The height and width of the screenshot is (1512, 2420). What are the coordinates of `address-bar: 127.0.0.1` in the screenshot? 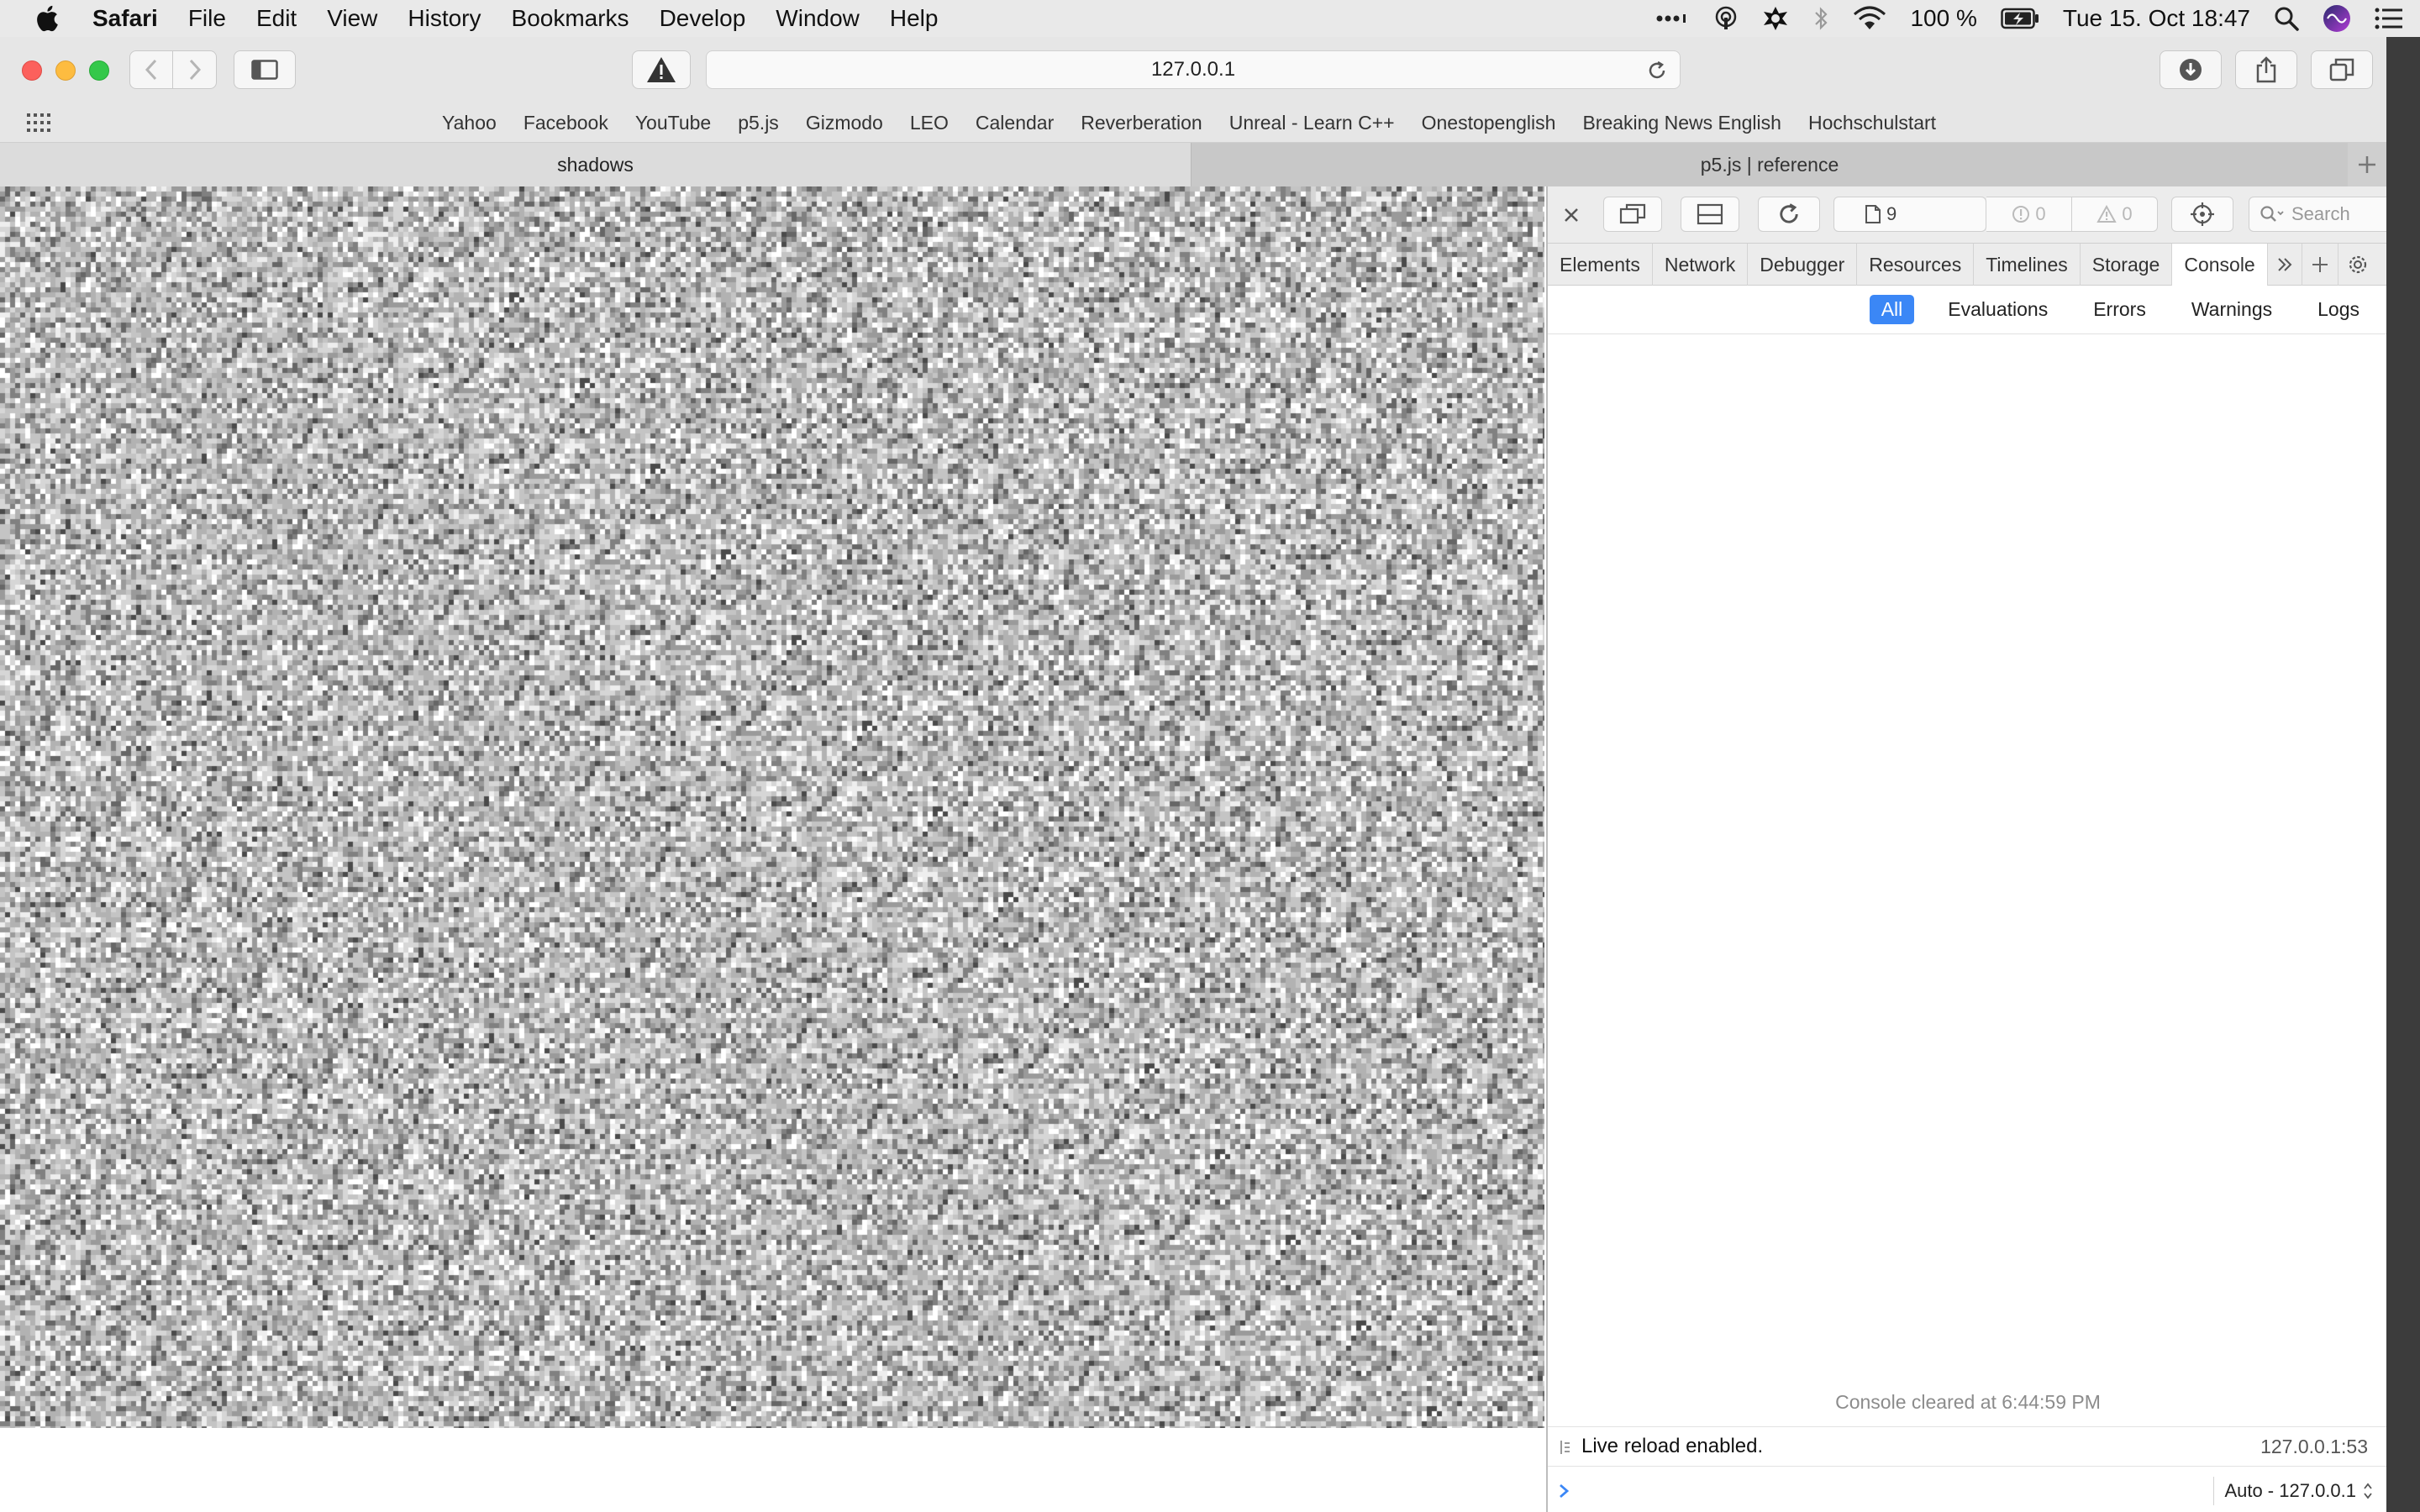 It's located at (1194, 69).